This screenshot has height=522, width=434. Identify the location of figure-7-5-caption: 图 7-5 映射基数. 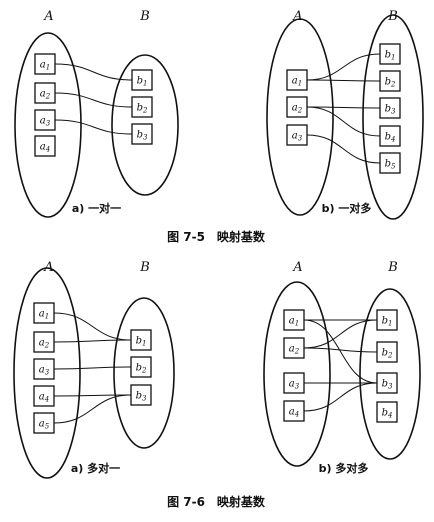
(216, 236).